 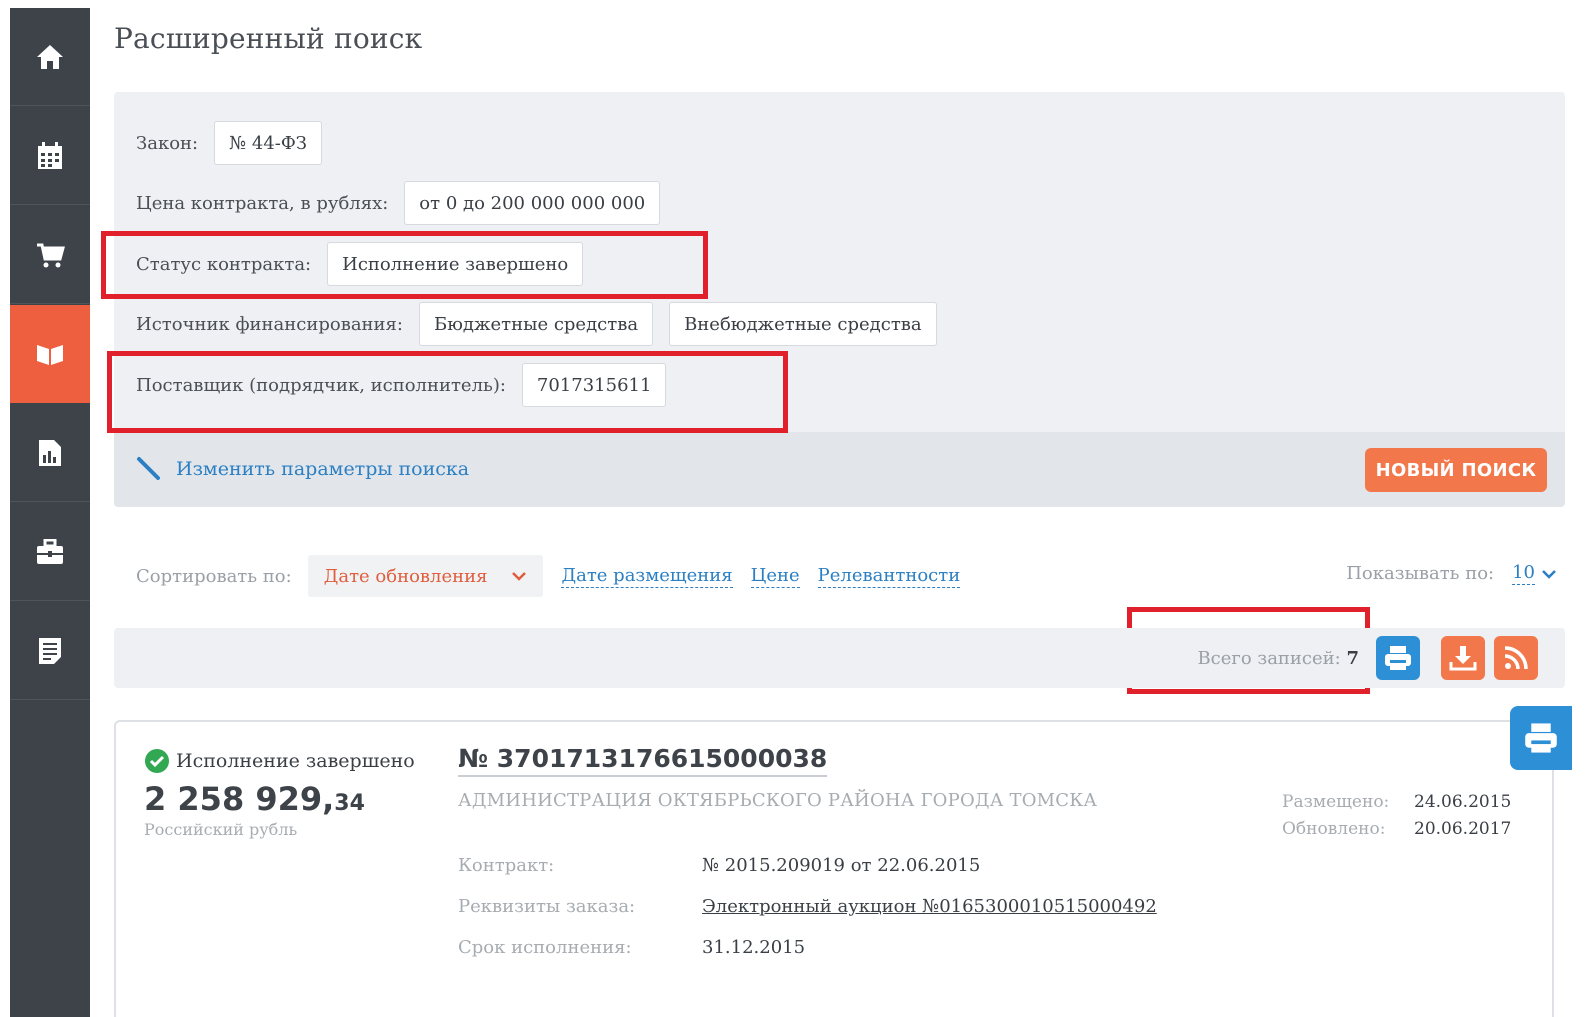 What do you see at coordinates (754, 947) in the screenshot?
I see `deadline-detail-value: 31.12.2015` at bounding box center [754, 947].